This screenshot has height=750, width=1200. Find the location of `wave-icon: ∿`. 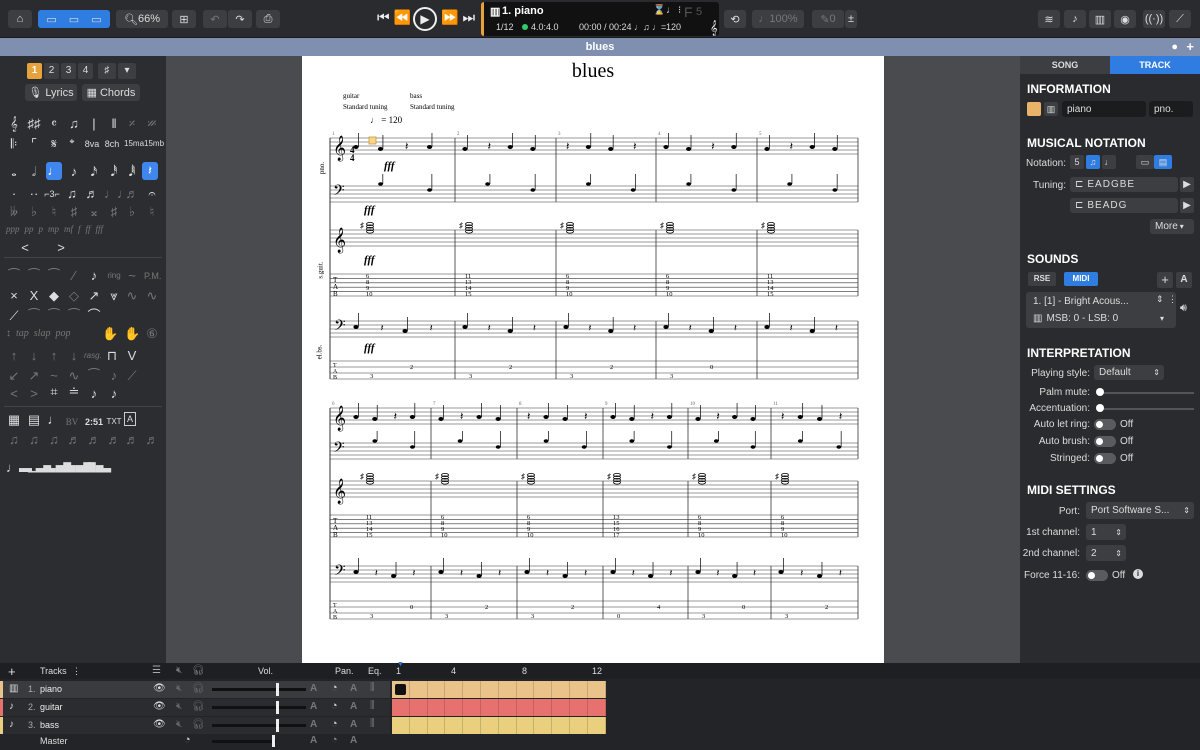

wave-icon: ∿ is located at coordinates (74, 376).